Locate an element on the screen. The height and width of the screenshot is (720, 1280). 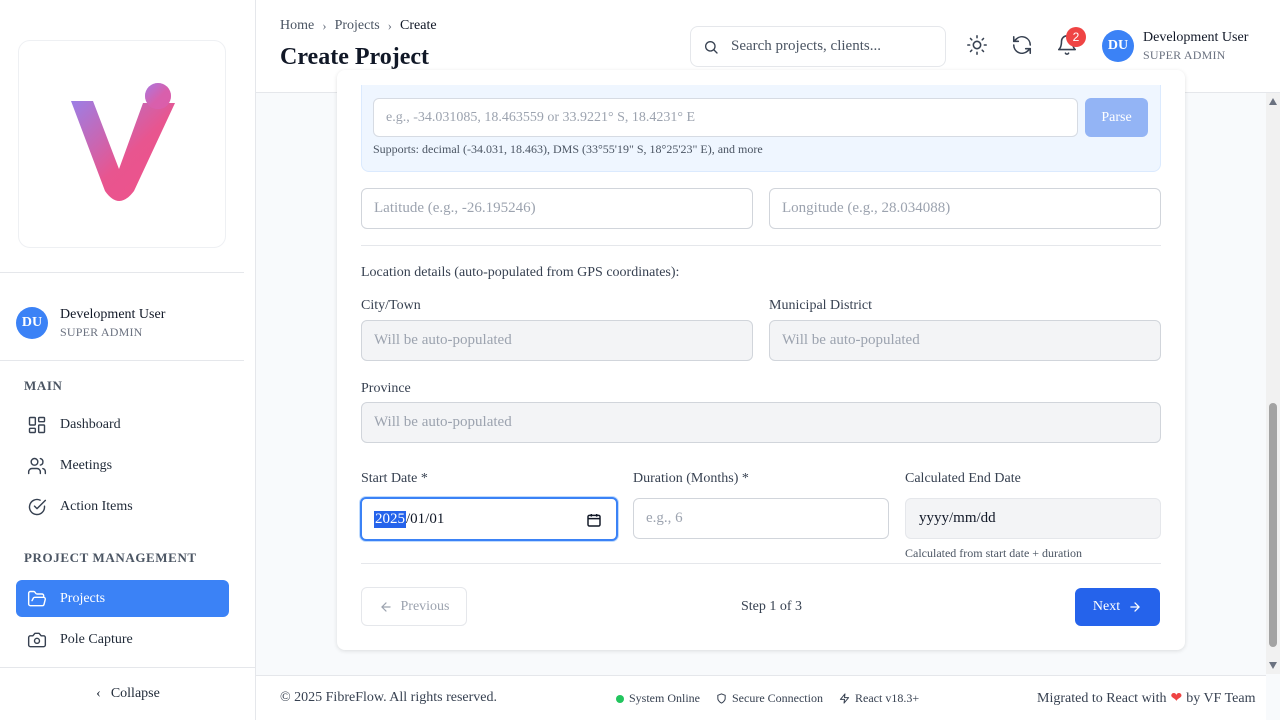
copyright: © 2025 FibreFlow. All rights reserved. is located at coordinates (388, 697).